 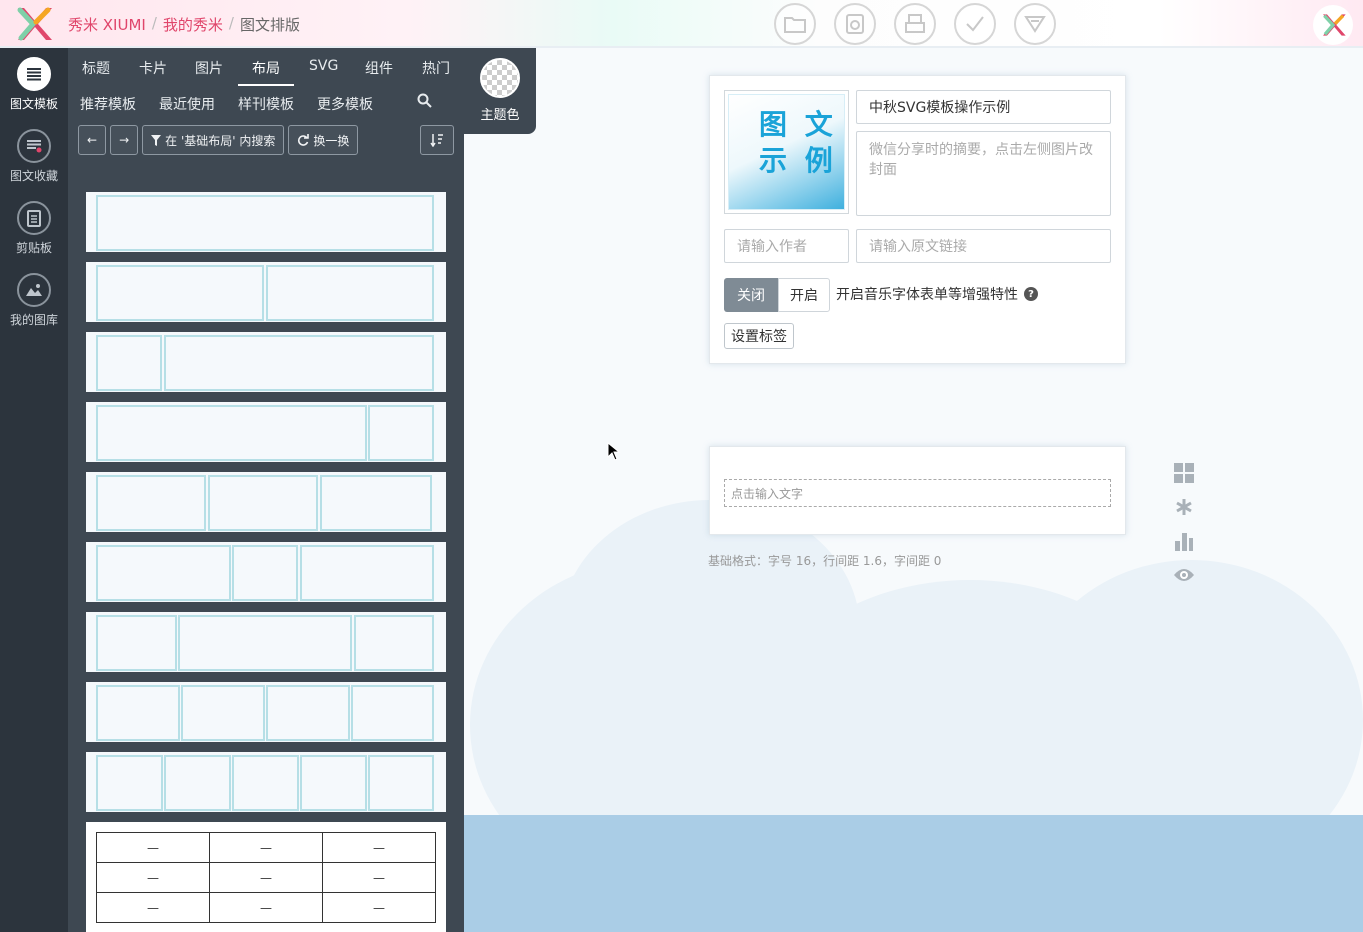 What do you see at coordinates (34, 228) in the screenshot?
I see `rail-item-clipboard: 剪贴板` at bounding box center [34, 228].